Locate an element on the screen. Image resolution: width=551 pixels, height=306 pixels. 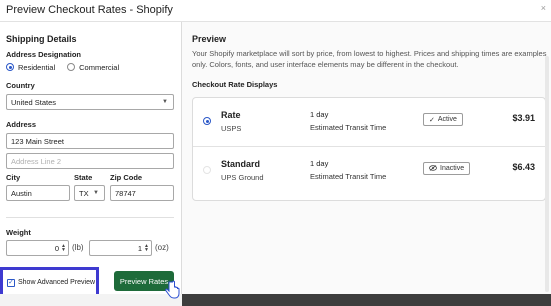
country-value: United States is located at coordinates (34, 102).